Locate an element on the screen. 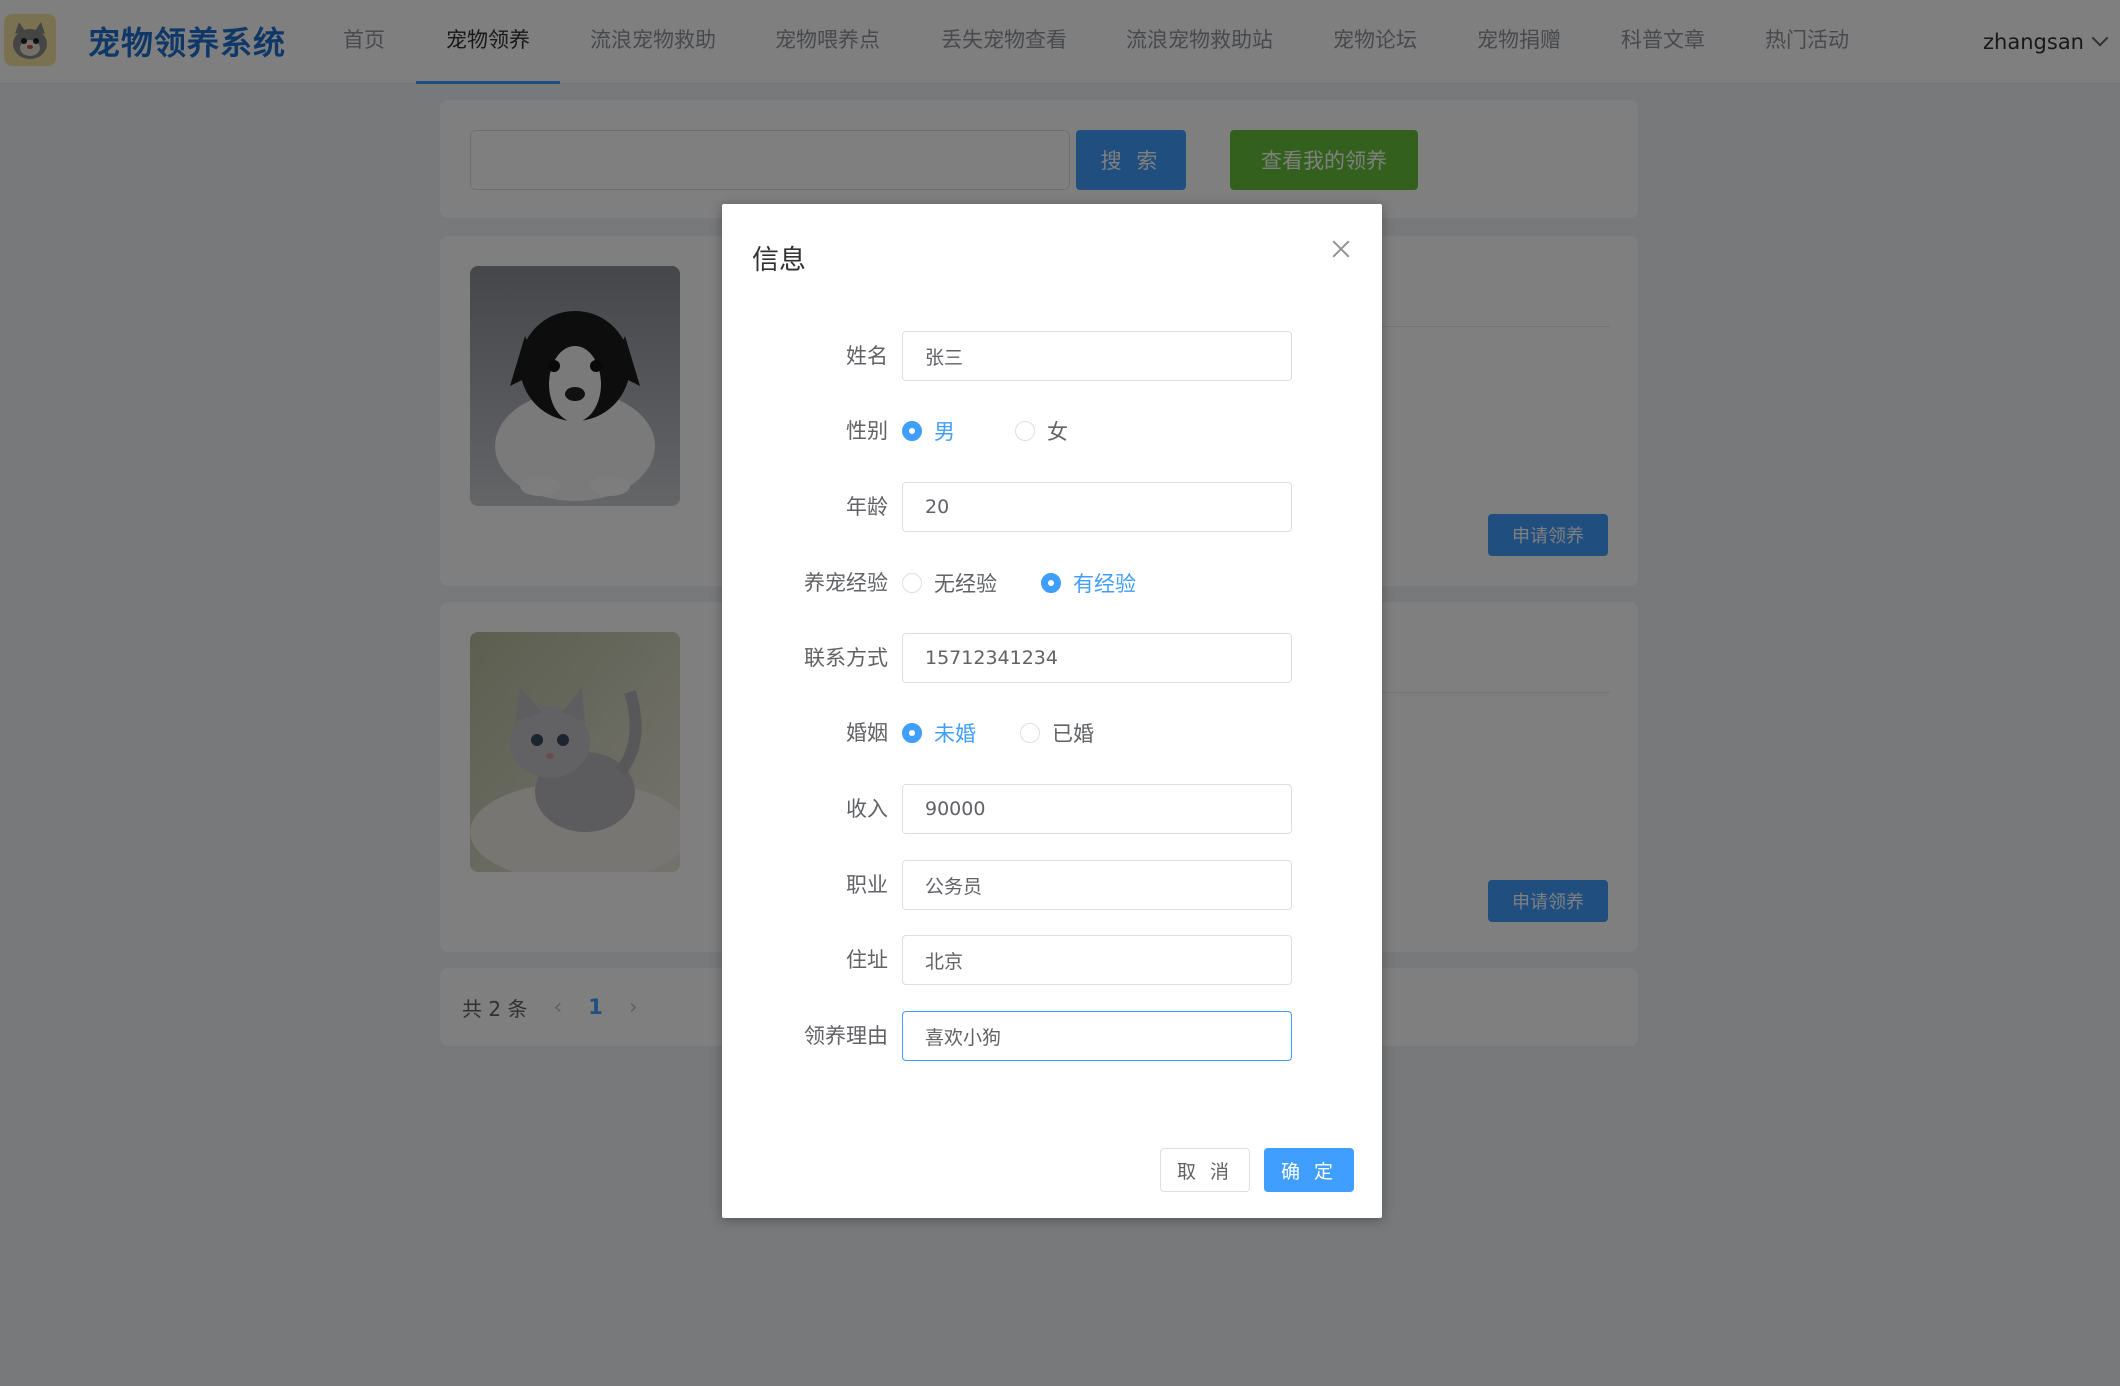  marriage-single-radio: 未婚 is located at coordinates (939, 733).